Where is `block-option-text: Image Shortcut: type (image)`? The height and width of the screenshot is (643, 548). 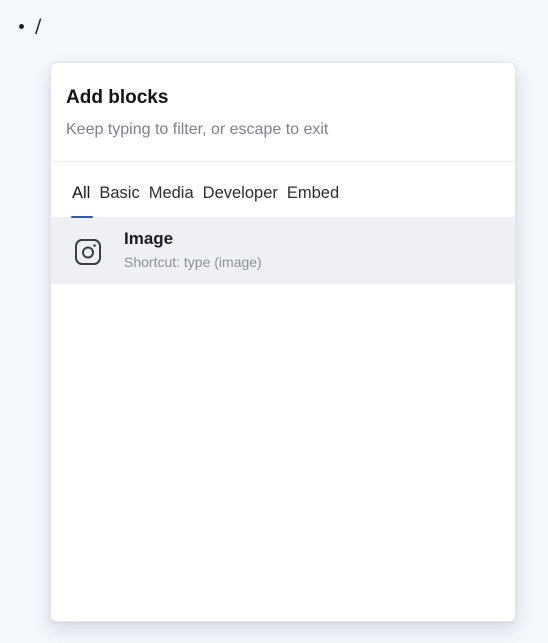 block-option-text: Image Shortcut: type (image) is located at coordinates (193, 249).